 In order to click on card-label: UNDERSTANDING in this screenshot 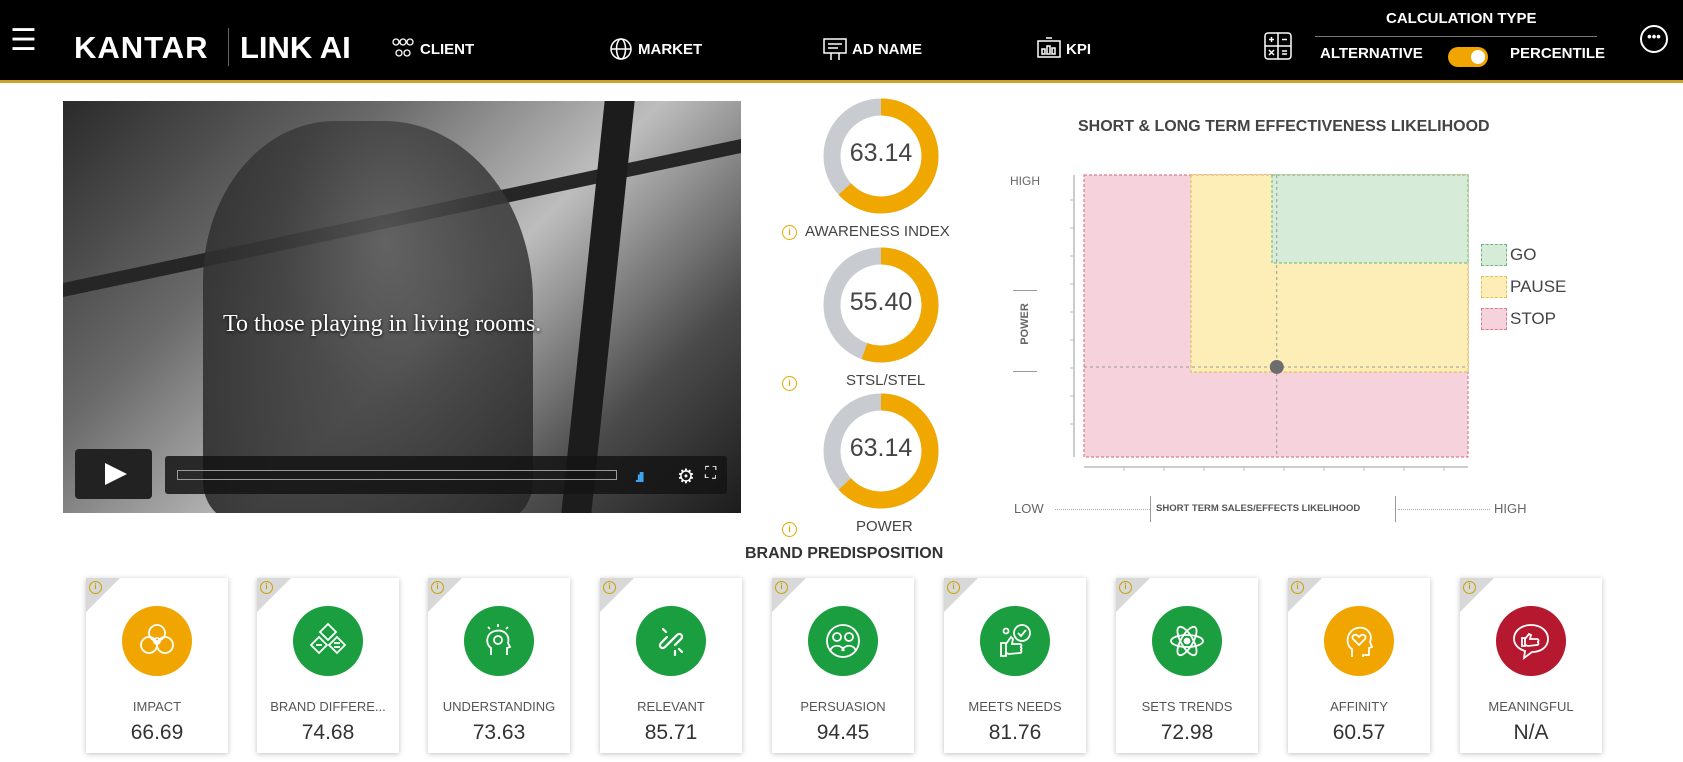, I will do `click(499, 706)`.